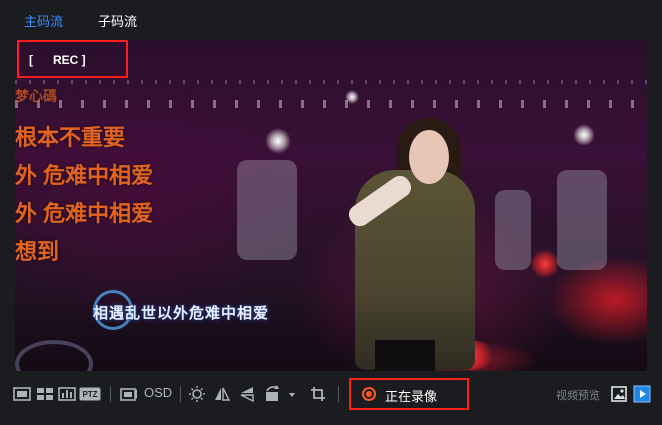 The width and height of the screenshot is (662, 425). I want to click on toolbar: PTZ OSD 视频预览, so click(331, 398).